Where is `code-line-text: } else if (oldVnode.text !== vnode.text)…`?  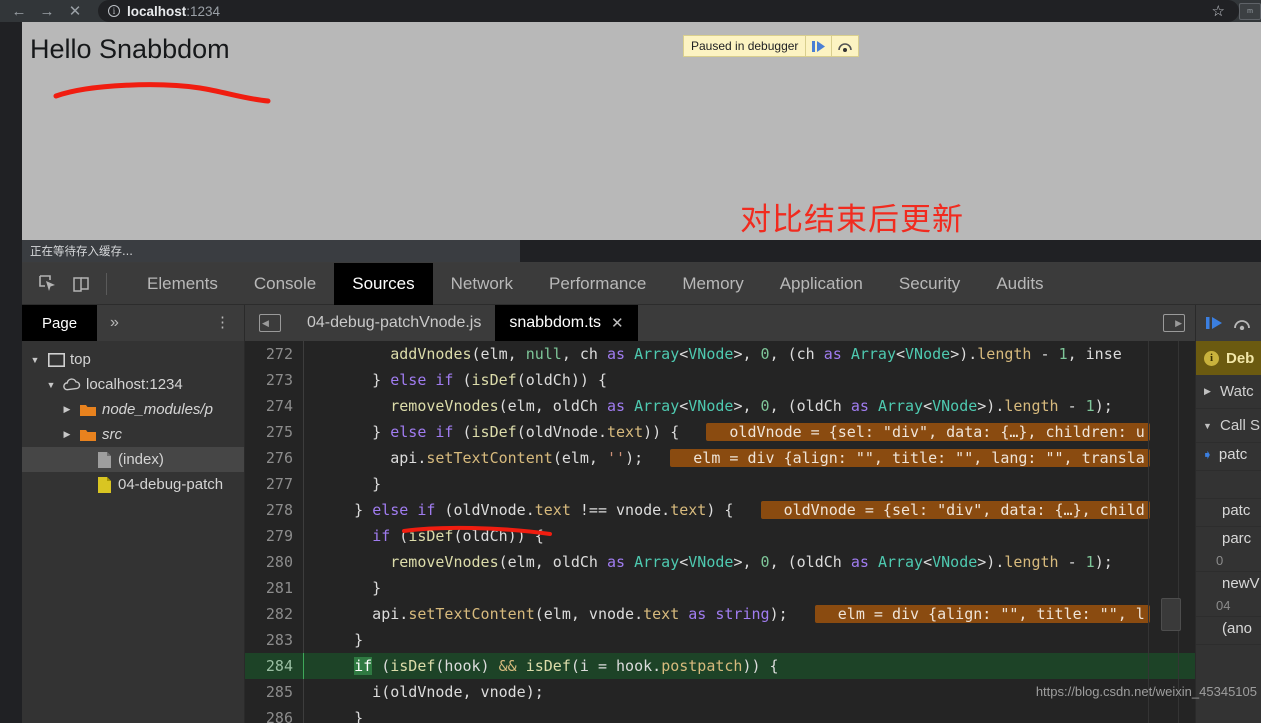 code-line-text: } else if (oldVnode.text !== vnode.text)… is located at coordinates (727, 510).